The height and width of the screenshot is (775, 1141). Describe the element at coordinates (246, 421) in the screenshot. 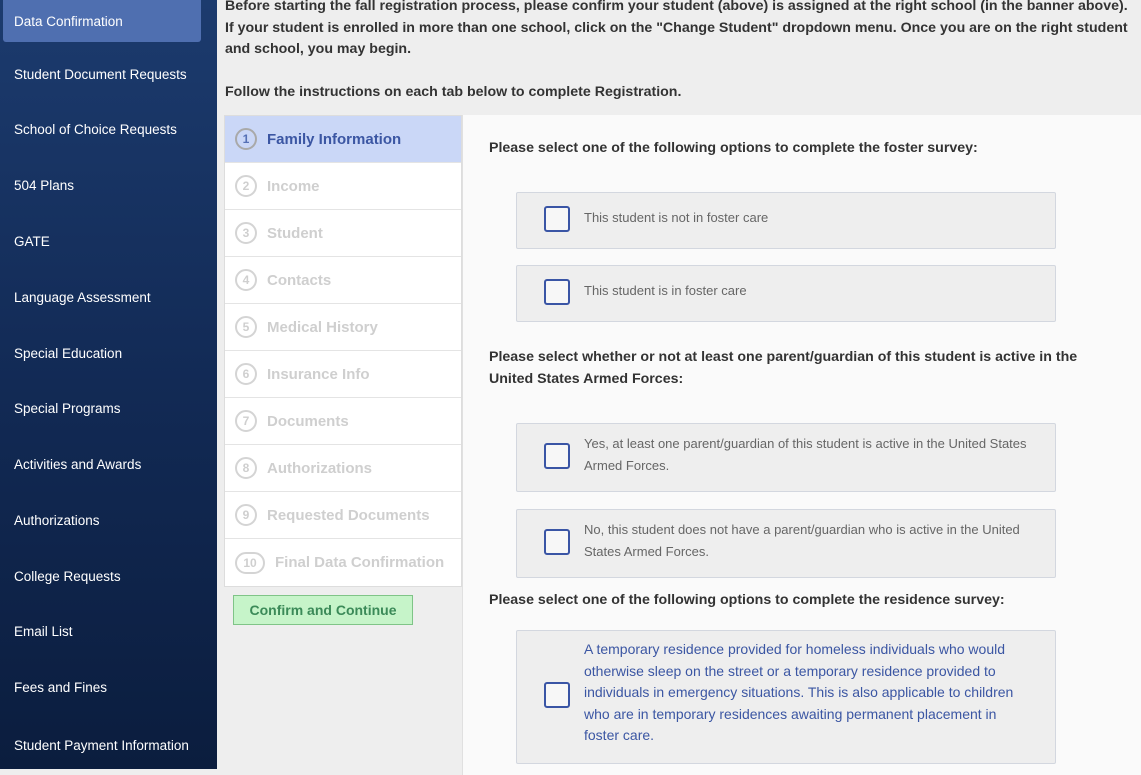

I see `step-number: 7` at that location.